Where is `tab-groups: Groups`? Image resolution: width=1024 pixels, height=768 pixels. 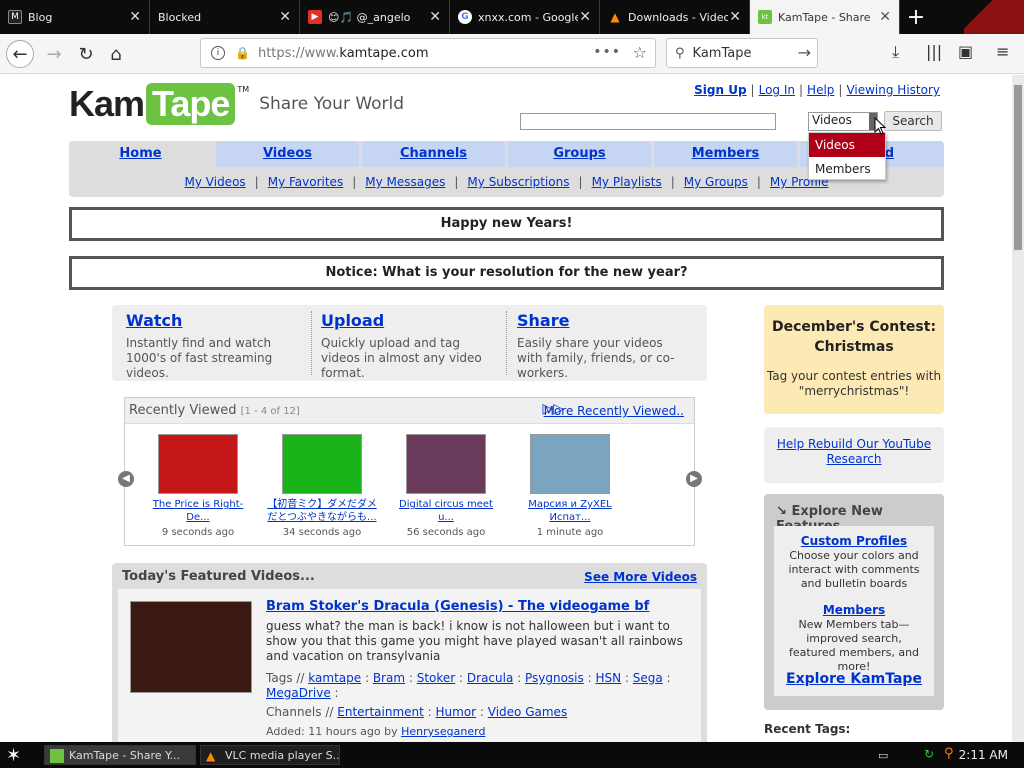 tab-groups: Groups is located at coordinates (579, 154).